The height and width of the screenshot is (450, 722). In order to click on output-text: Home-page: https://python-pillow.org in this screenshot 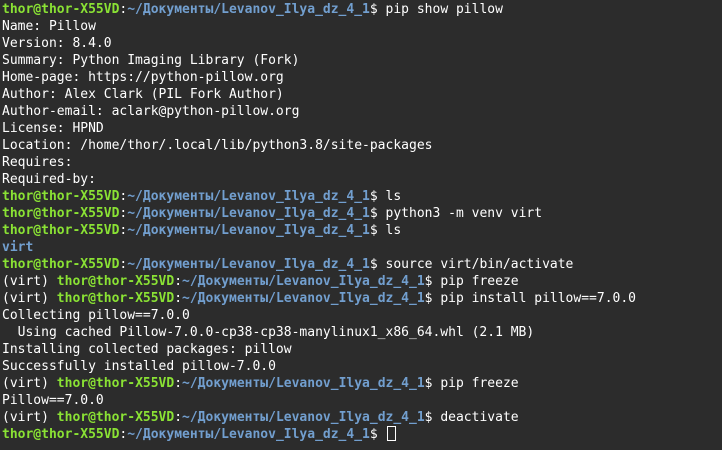, I will do `click(143, 77)`.